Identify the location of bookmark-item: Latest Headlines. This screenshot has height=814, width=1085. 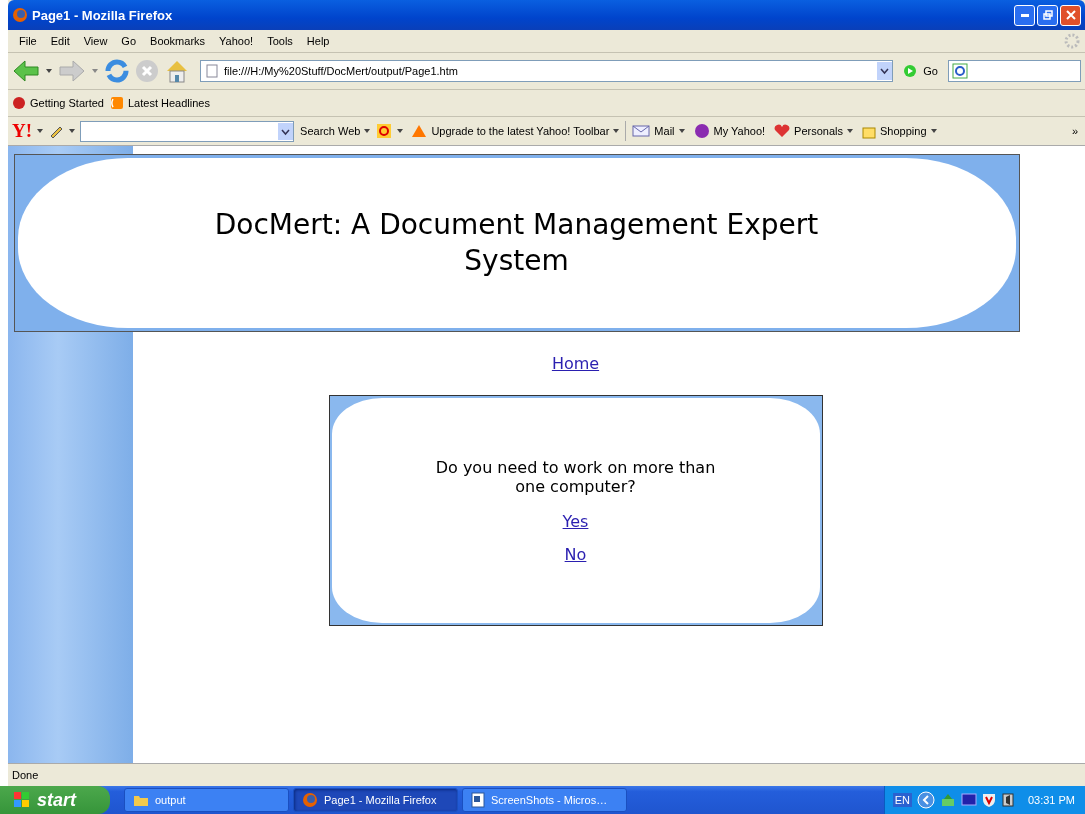
(160, 103).